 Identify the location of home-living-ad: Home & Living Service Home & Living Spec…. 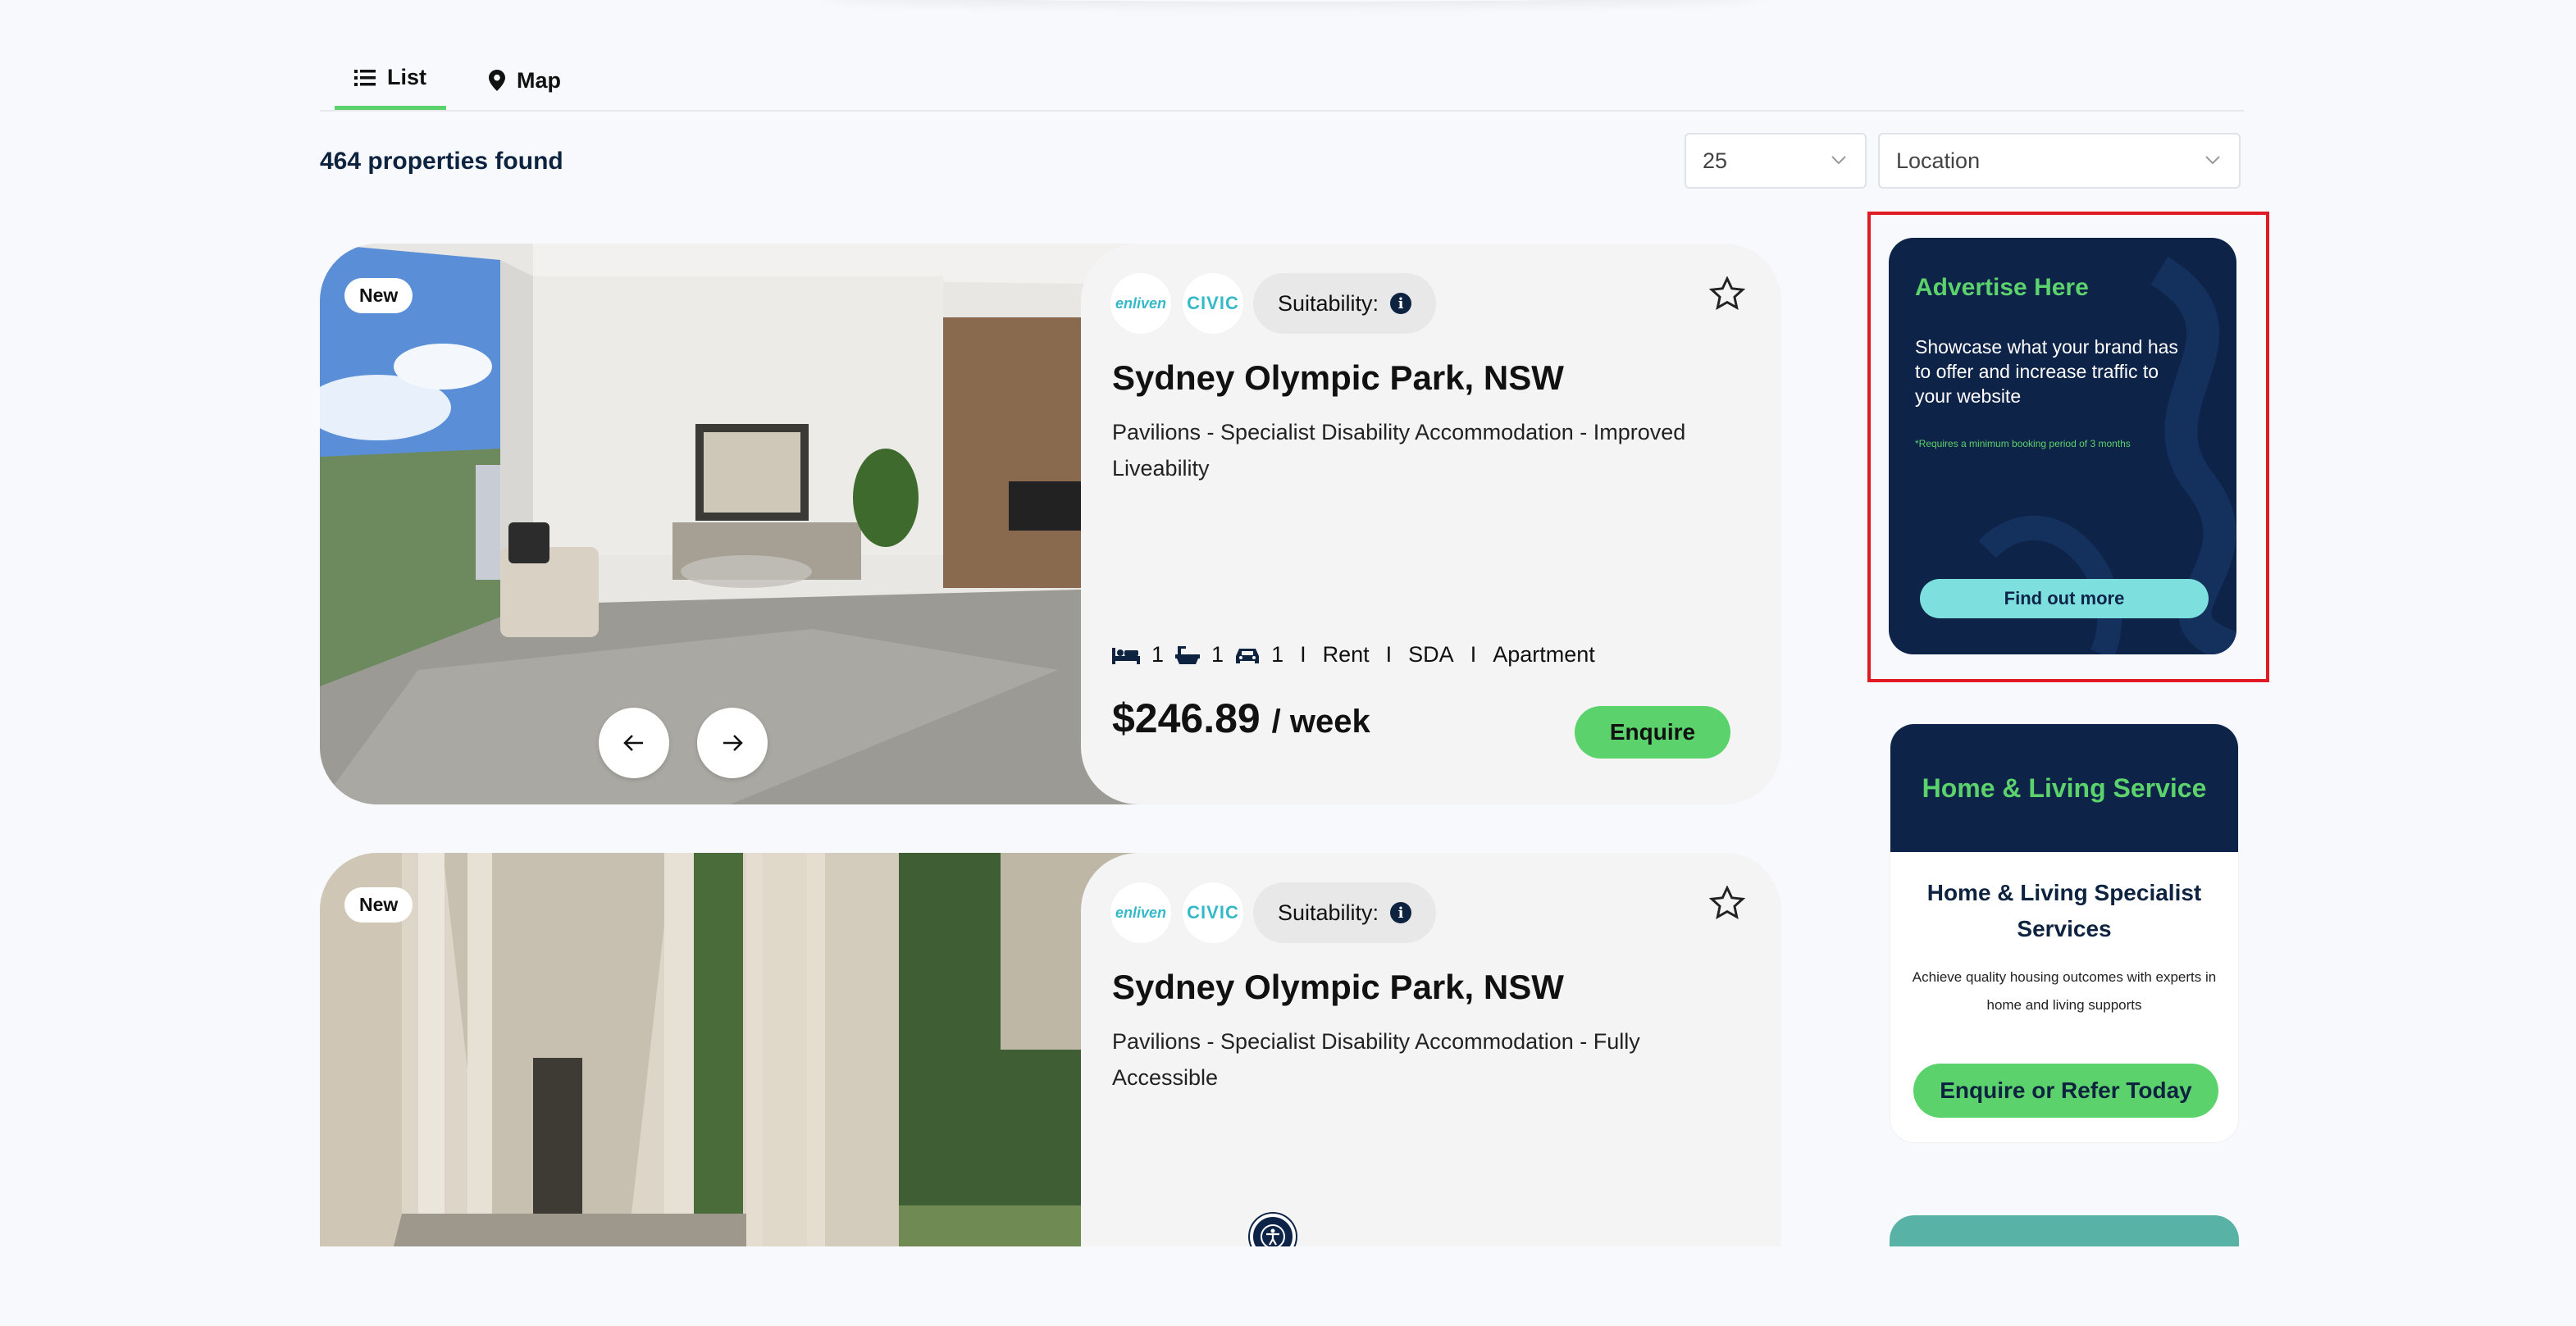
(2064, 933).